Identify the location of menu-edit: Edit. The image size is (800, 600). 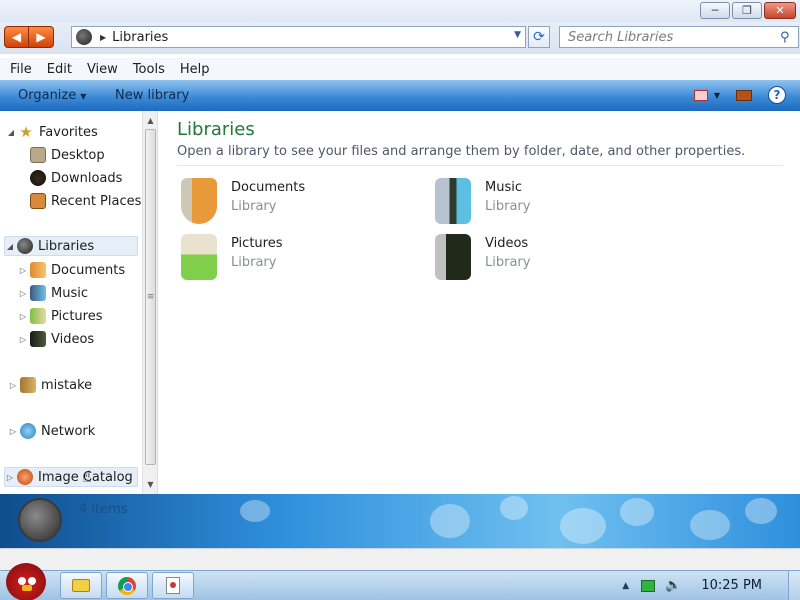
(59, 69).